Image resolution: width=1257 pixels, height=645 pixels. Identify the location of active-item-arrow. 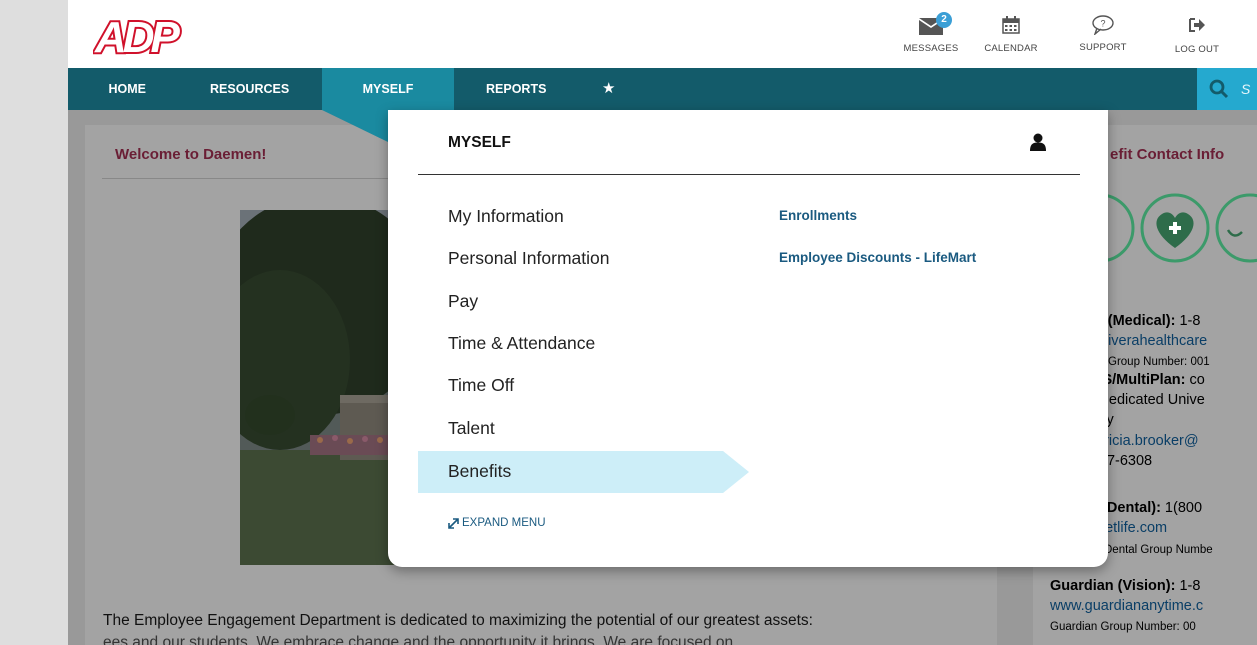
(736, 472).